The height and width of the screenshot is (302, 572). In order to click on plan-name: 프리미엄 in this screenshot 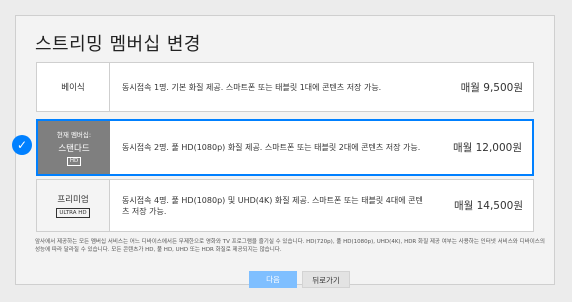, I will do `click(73, 200)`.